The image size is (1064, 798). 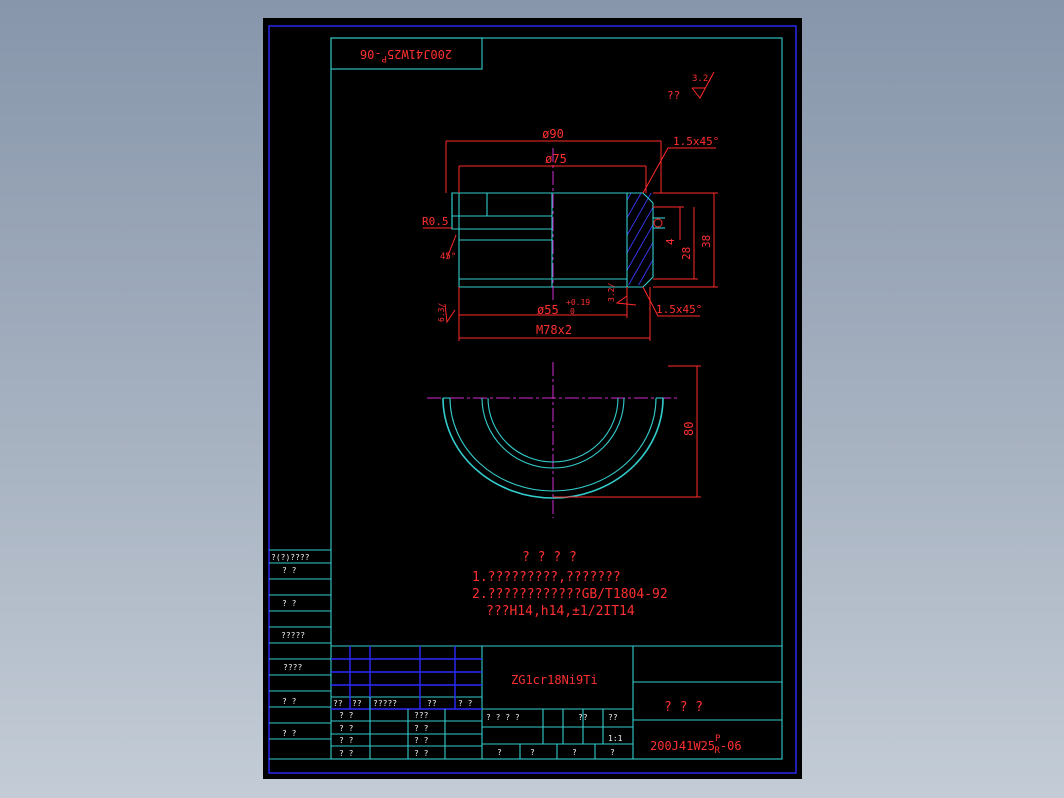 I want to click on dim-h80: 80, so click(x=689, y=429).